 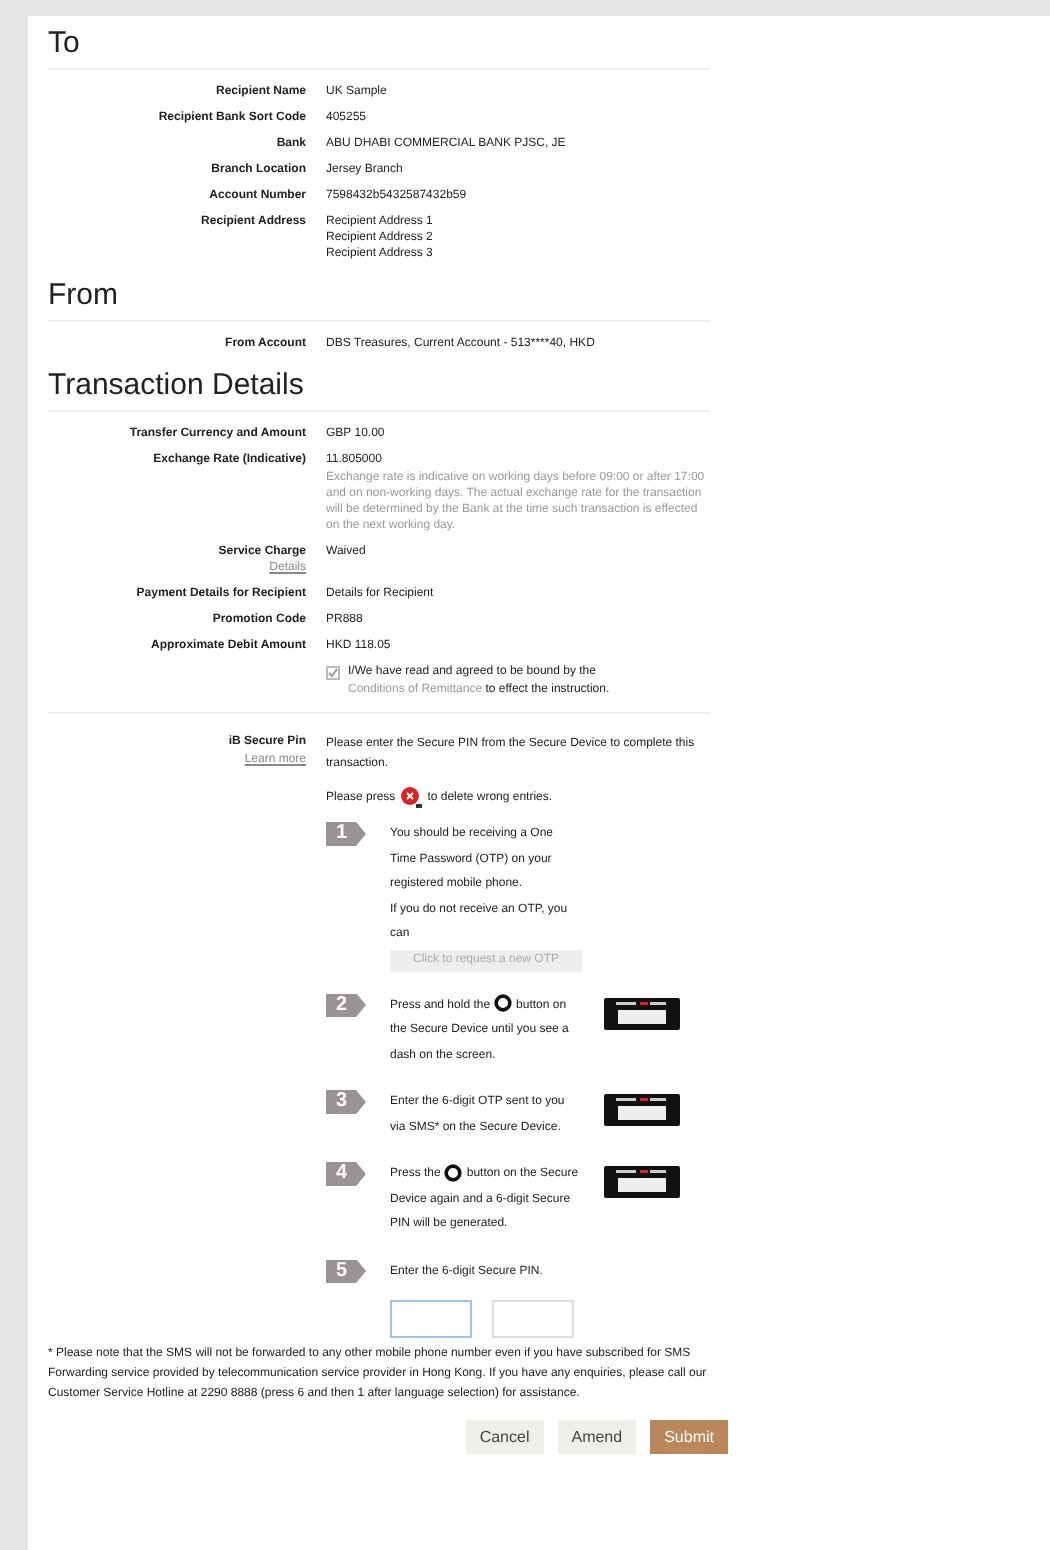 I want to click on agree-checkbox, so click(x=333, y=673).